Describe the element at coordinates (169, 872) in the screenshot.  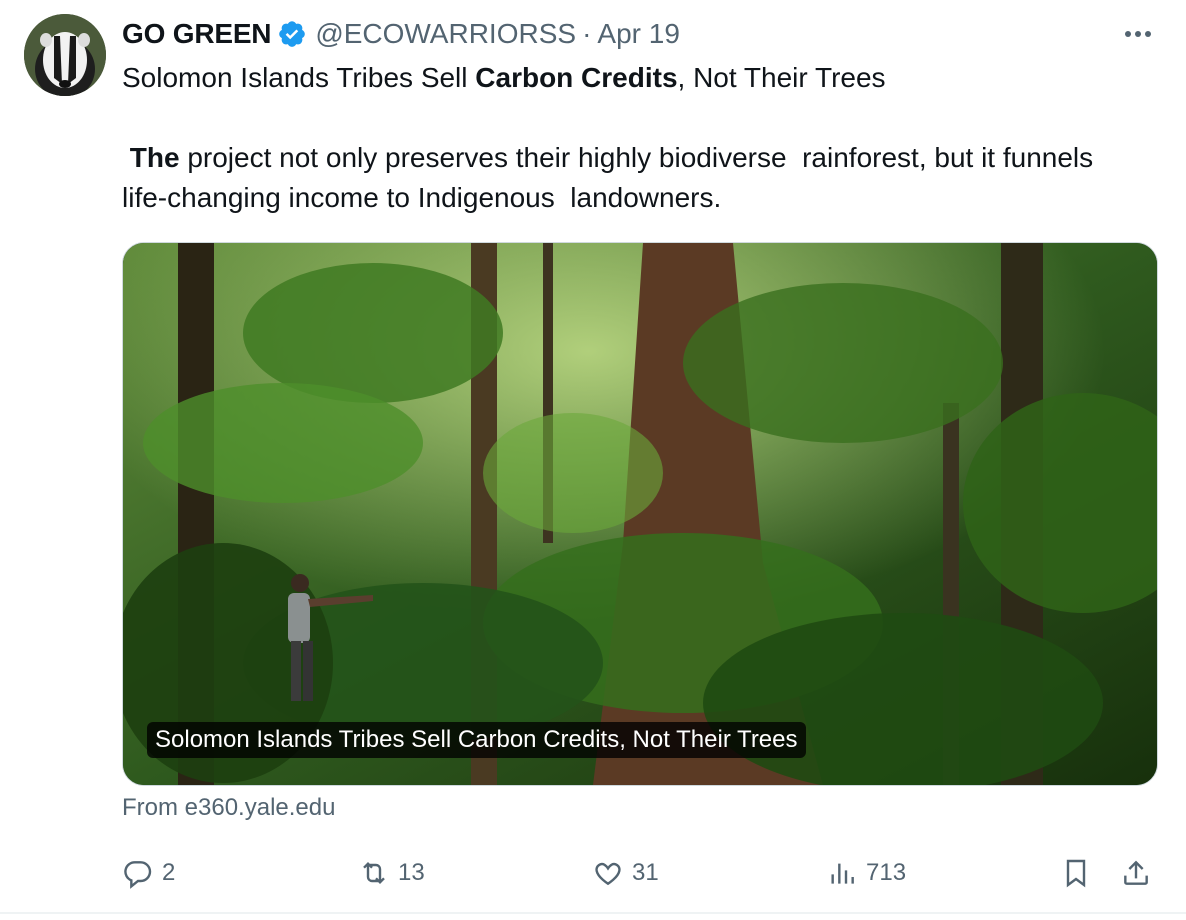
I see `reply-count: 2` at that location.